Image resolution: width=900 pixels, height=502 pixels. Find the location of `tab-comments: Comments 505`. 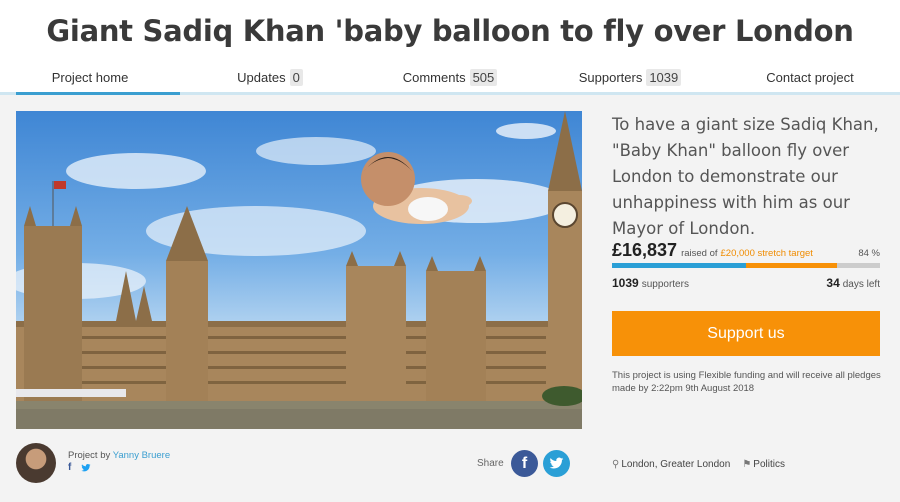

tab-comments: Comments 505 is located at coordinates (450, 77).